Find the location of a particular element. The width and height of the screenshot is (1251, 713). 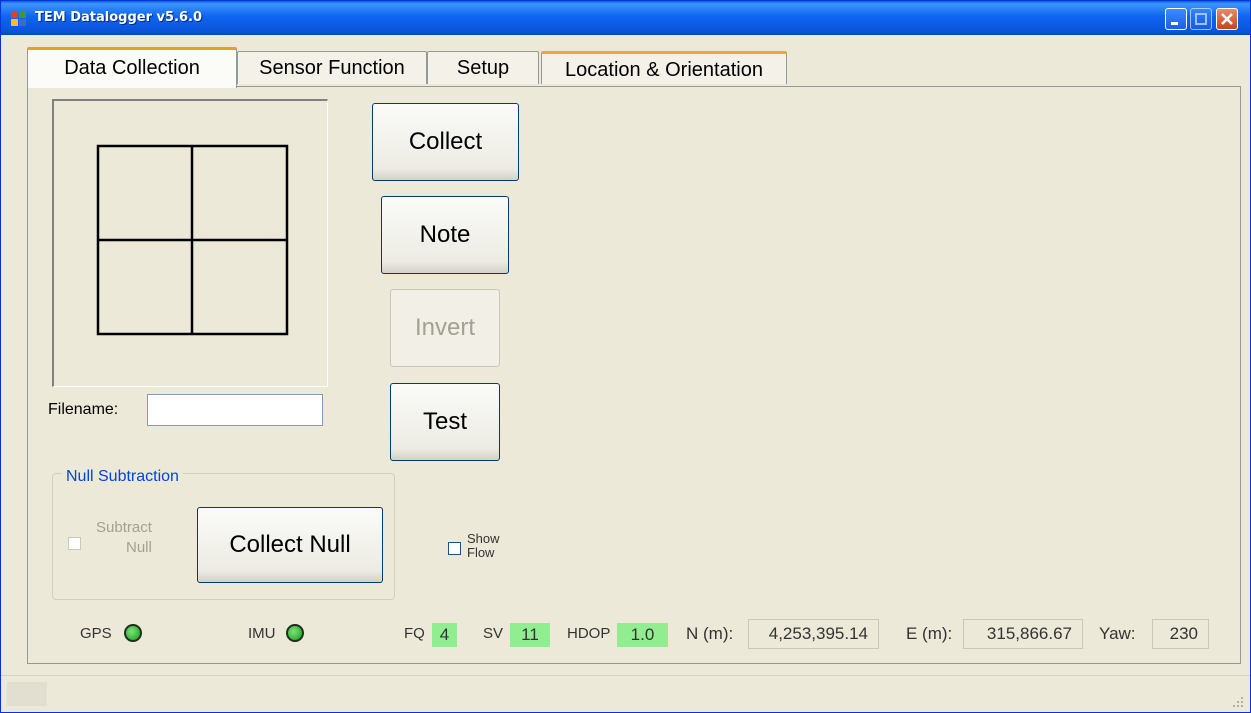

tab-sensor-function: Sensor Function is located at coordinates (332, 67).